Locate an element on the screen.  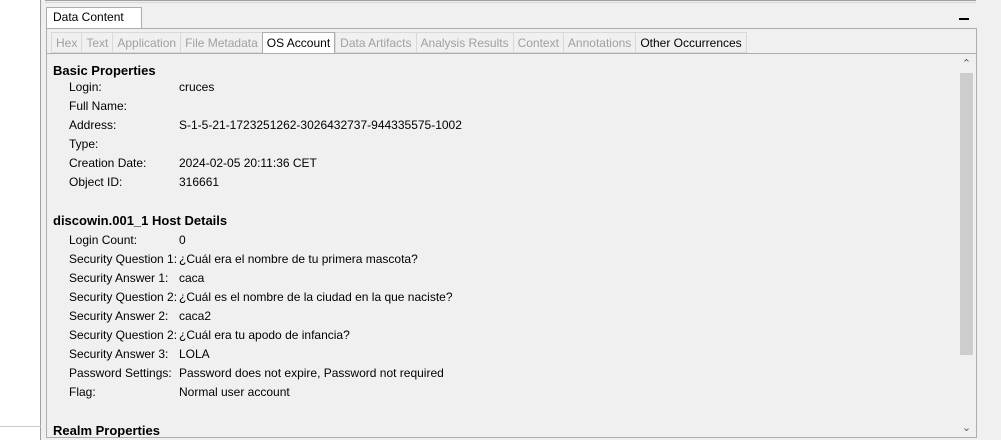
tab-analysis-results: Analysis Results is located at coordinates (464, 42).